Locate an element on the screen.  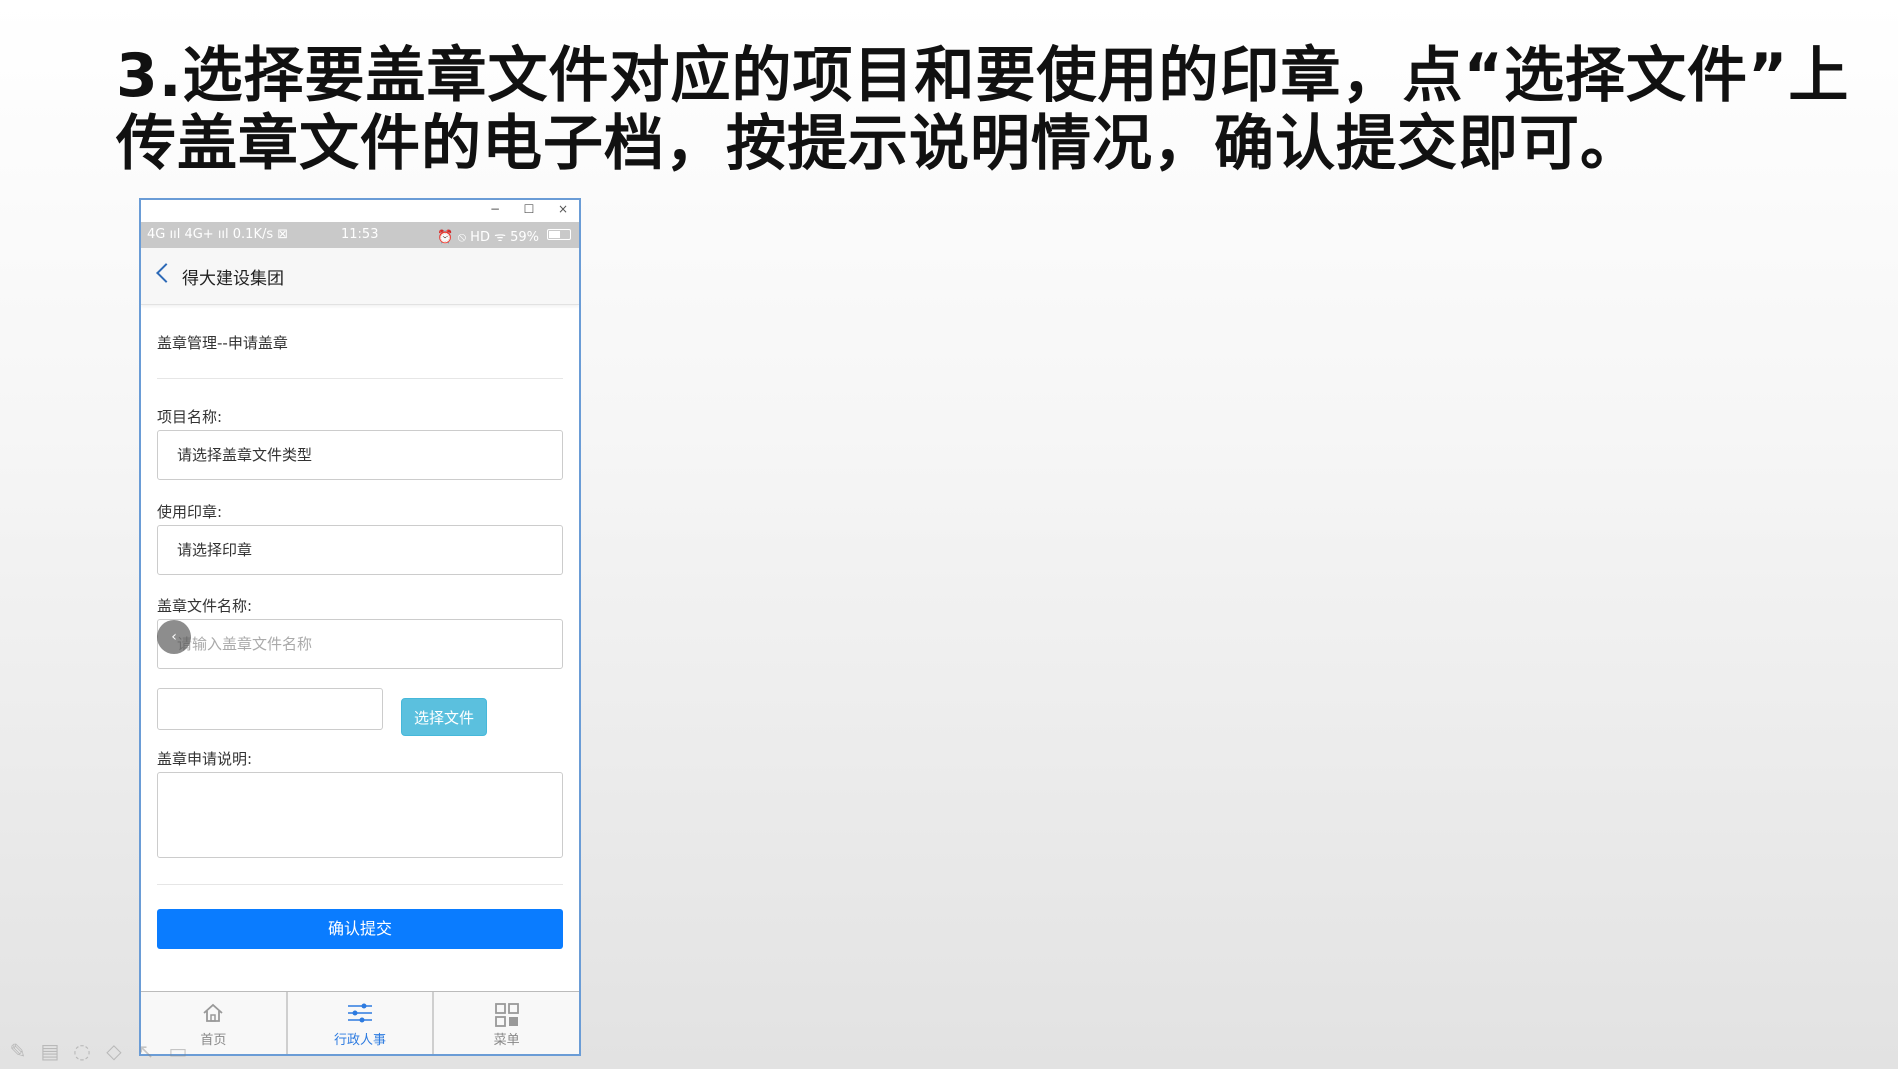
seal-label: 使用印章: is located at coordinates (190, 512).